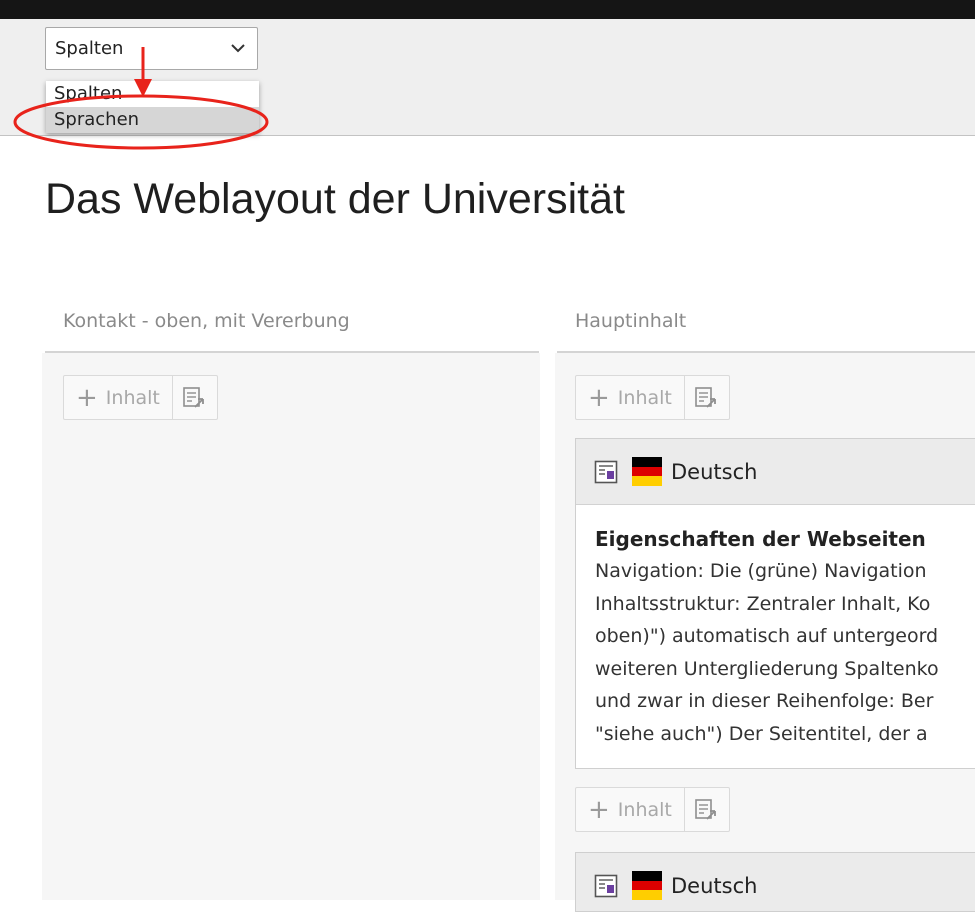 The width and height of the screenshot is (975, 912). Describe the element at coordinates (152, 94) in the screenshot. I see `dropdown-option-spalten: Spalten` at that location.